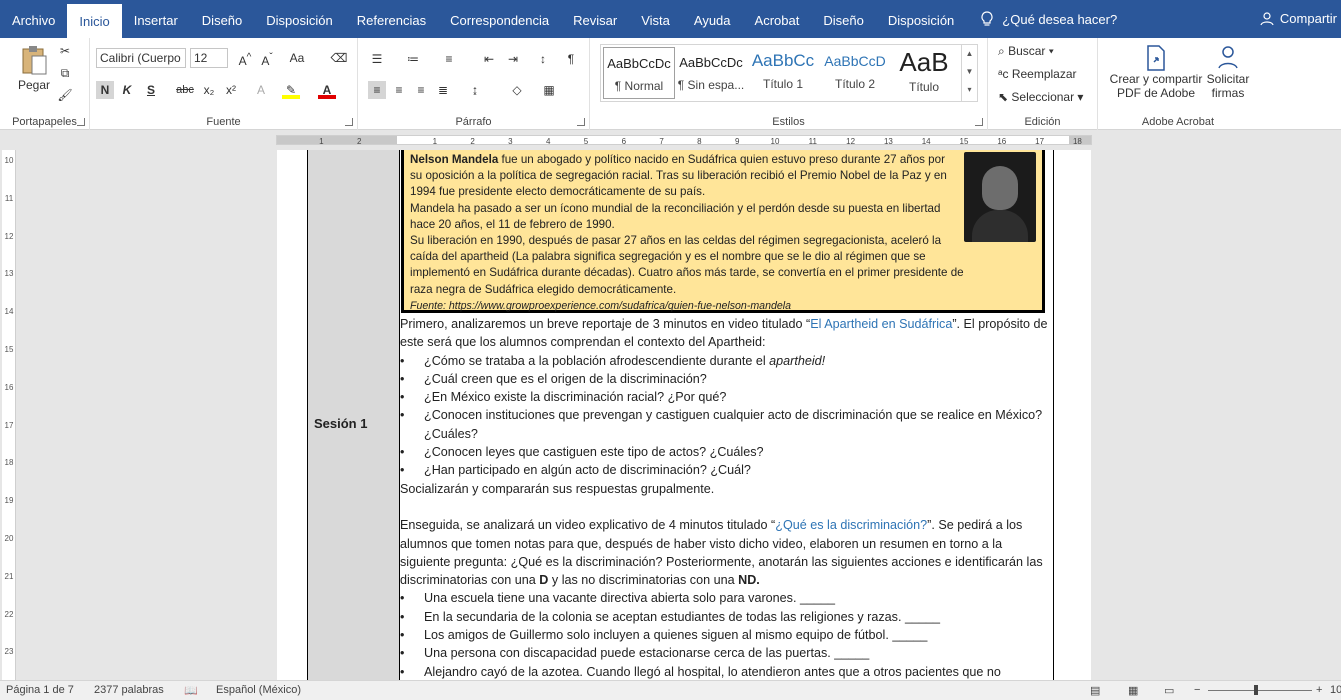  Describe the element at coordinates (399, 90) in the screenshot. I see `align-center-icon: ≡` at that location.